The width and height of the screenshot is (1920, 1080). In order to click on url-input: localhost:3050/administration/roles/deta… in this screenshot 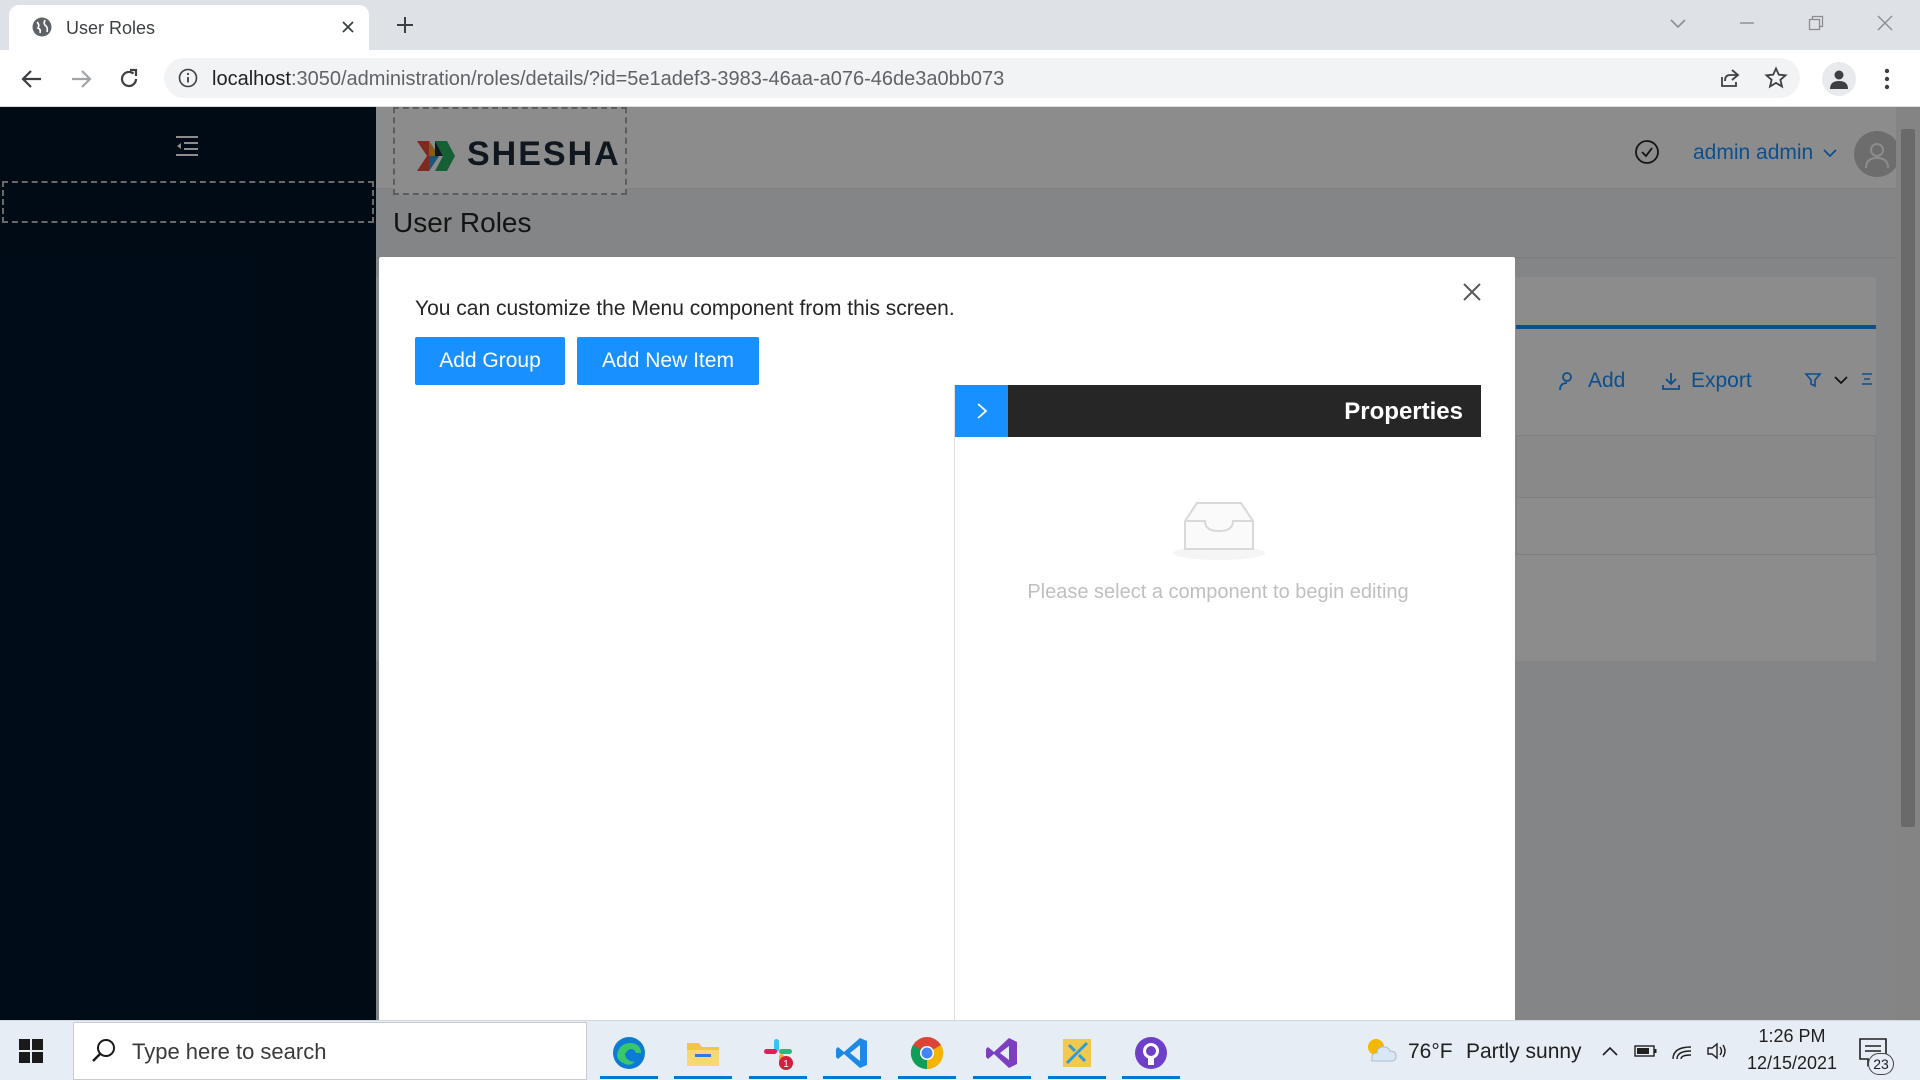, I will do `click(982, 78)`.